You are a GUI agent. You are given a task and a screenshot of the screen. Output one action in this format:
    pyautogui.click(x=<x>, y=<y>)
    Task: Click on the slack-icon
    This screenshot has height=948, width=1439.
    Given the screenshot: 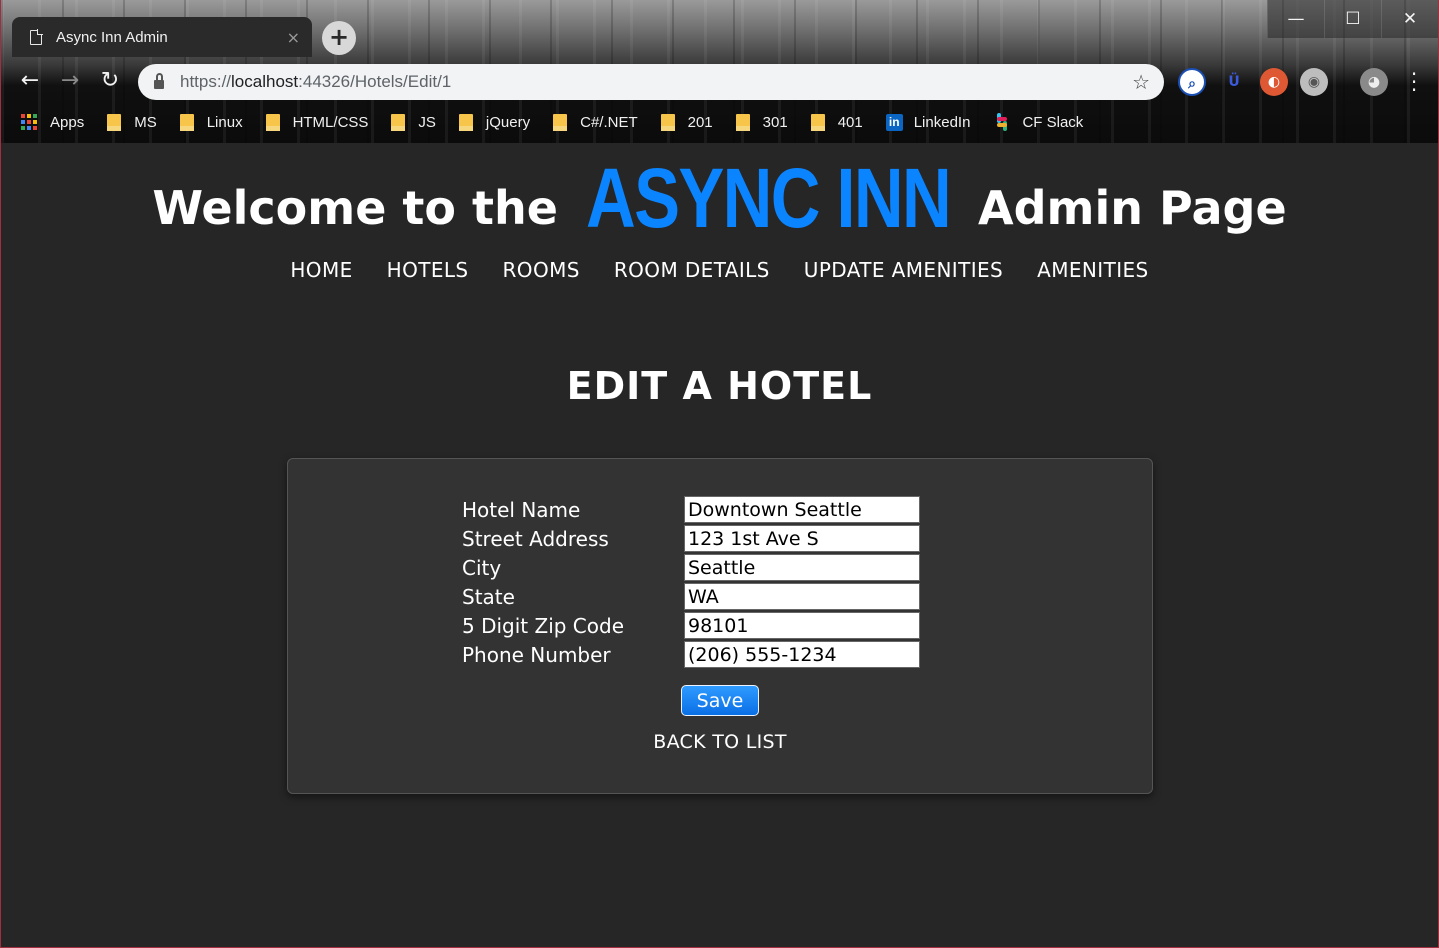 What is the action you would take?
    pyautogui.click(x=1002, y=122)
    